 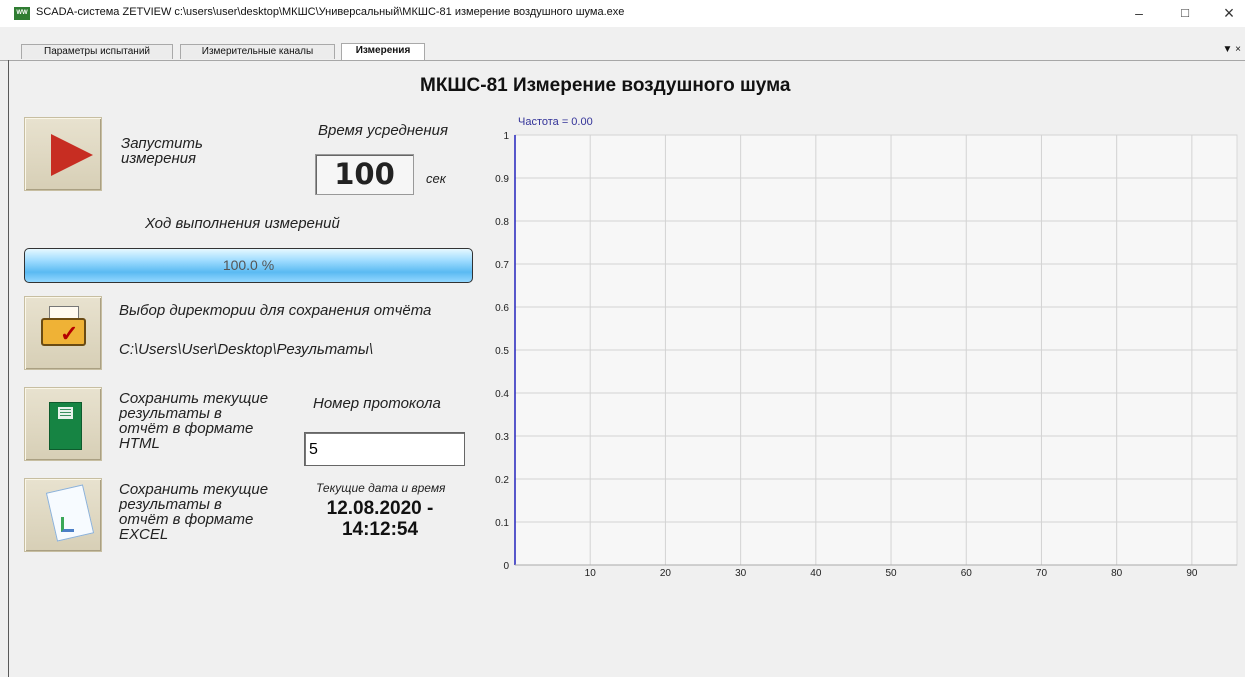 I want to click on protocol-number-input, so click(x=383, y=449).